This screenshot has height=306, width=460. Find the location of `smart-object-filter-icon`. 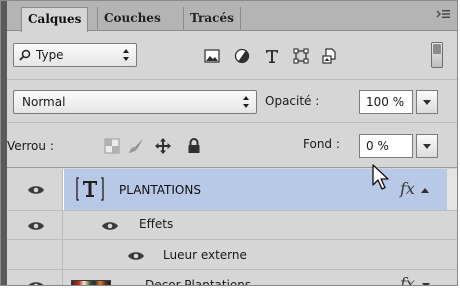

smart-object-filter-icon is located at coordinates (330, 56).